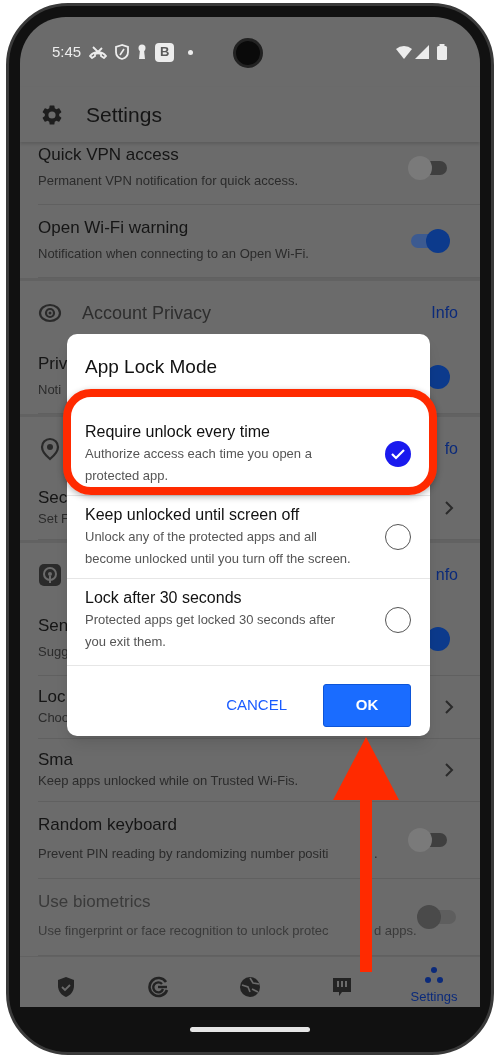 This screenshot has height=1059, width=500. What do you see at coordinates (124, 114) in the screenshot?
I see `page-title: Settings` at bounding box center [124, 114].